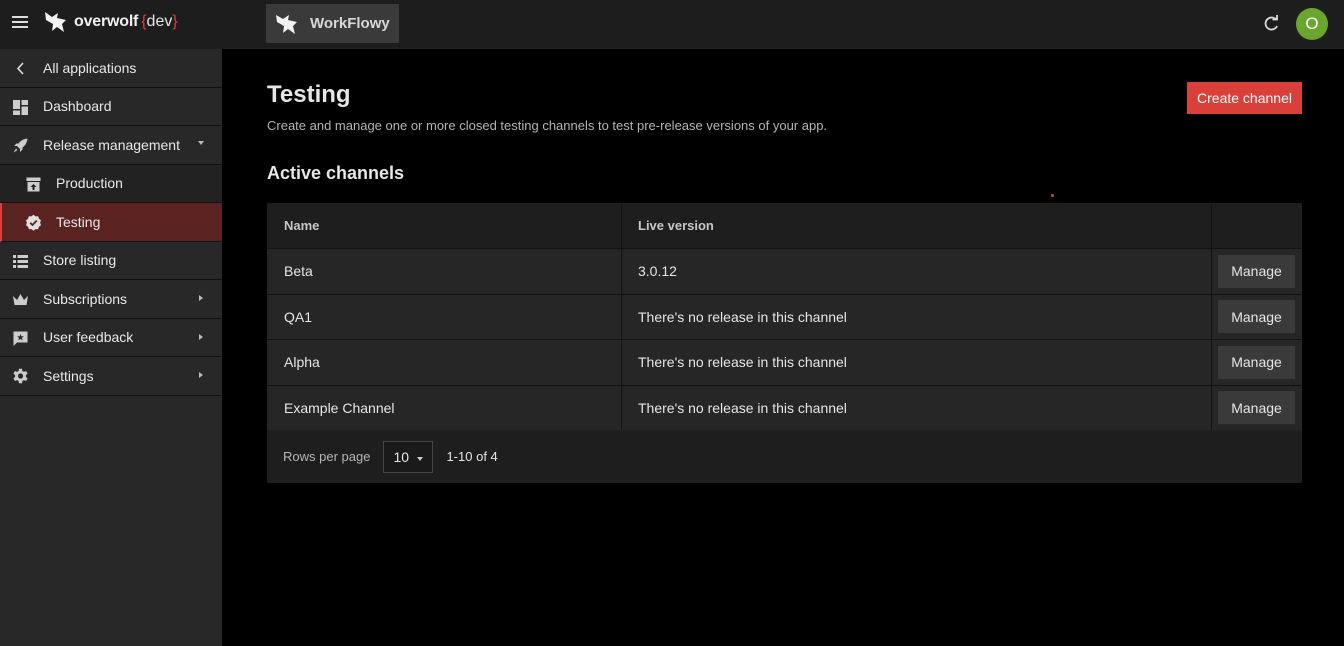  I want to click on sidebar-item-label: All applications, so click(90, 67).